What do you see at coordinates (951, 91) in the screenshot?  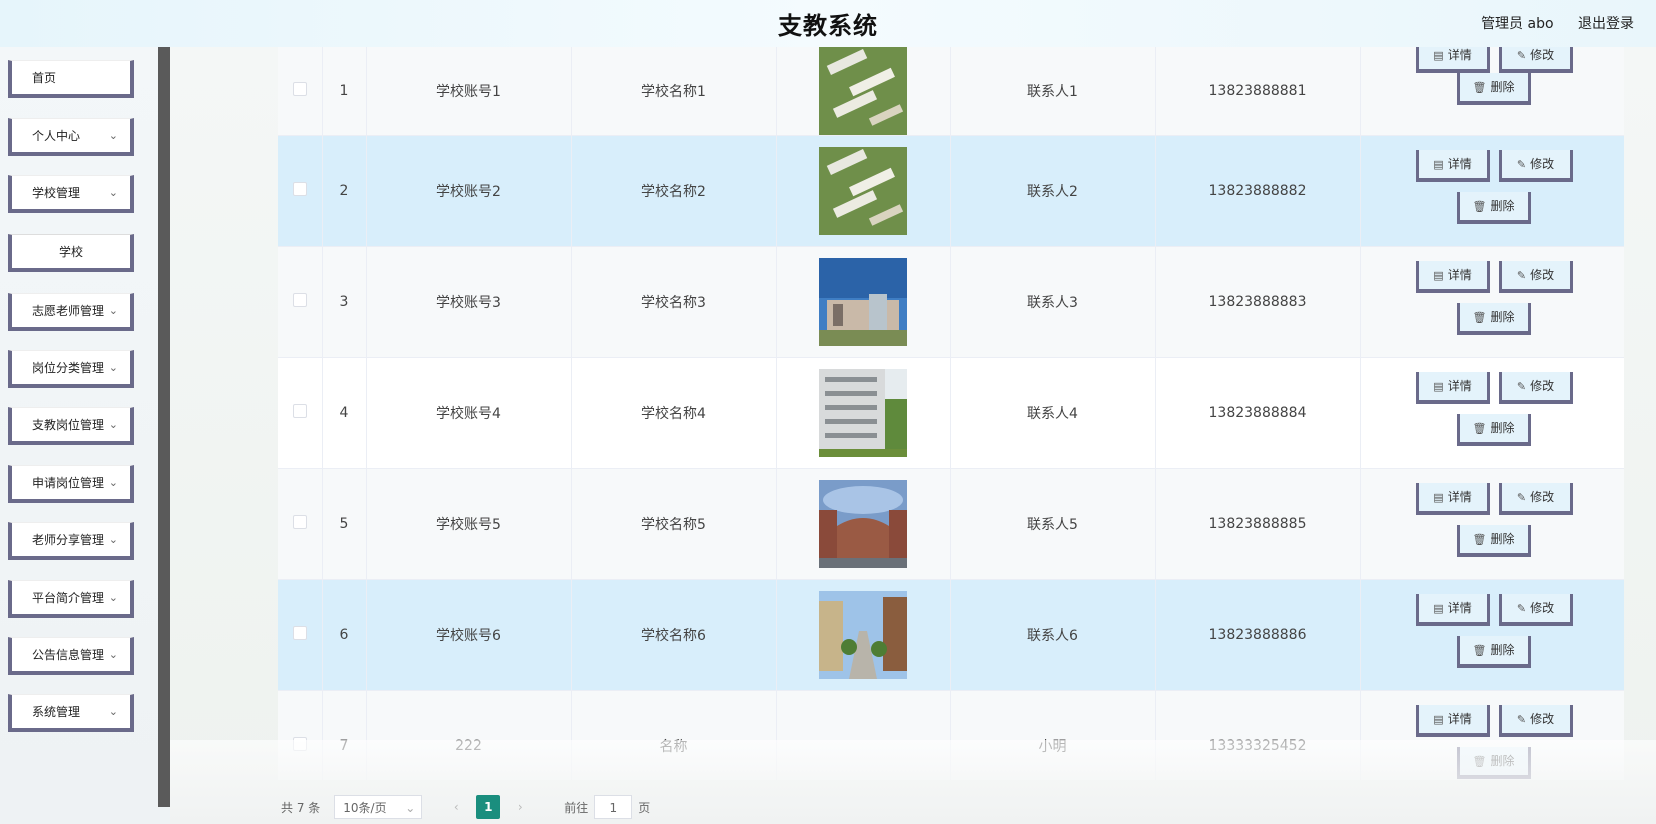 I see `table-row: 1 学校账号1 学校名称1 联系人1 13823888881 ▤ 详情 ✎ 修改 🗑 删除` at bounding box center [951, 91].